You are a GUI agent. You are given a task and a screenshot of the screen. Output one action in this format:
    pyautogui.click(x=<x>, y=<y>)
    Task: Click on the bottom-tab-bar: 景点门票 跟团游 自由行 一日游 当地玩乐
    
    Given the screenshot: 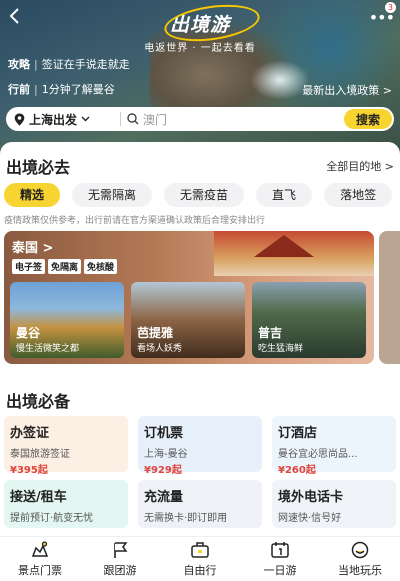 What is the action you would take?
    pyautogui.click(x=200, y=558)
    